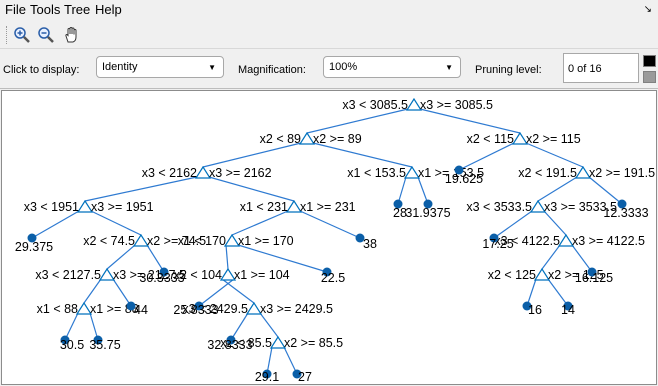  What do you see at coordinates (272, 70) in the screenshot?
I see `magnification-label: Magnification:` at bounding box center [272, 70].